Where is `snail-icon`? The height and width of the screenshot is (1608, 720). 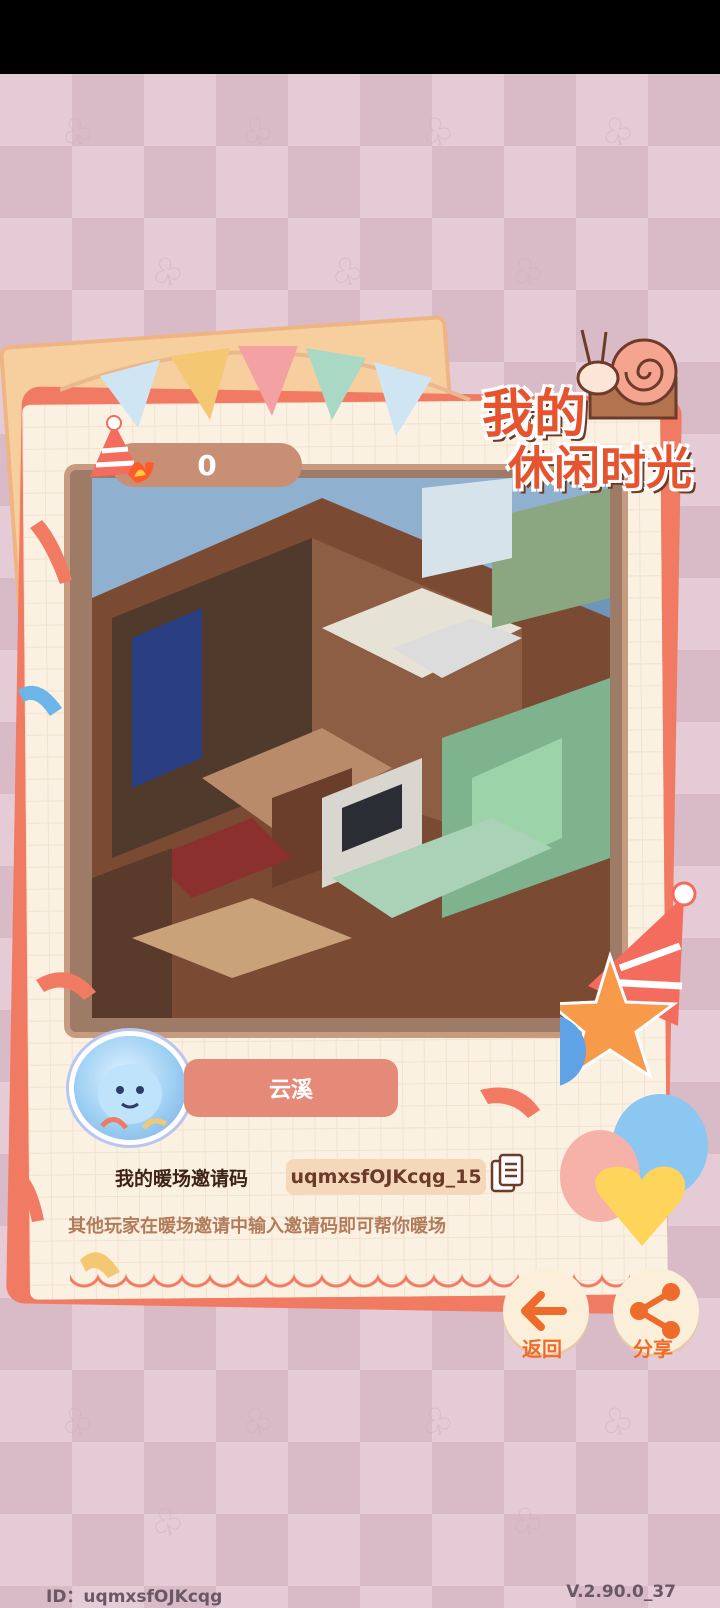 snail-icon is located at coordinates (627, 374).